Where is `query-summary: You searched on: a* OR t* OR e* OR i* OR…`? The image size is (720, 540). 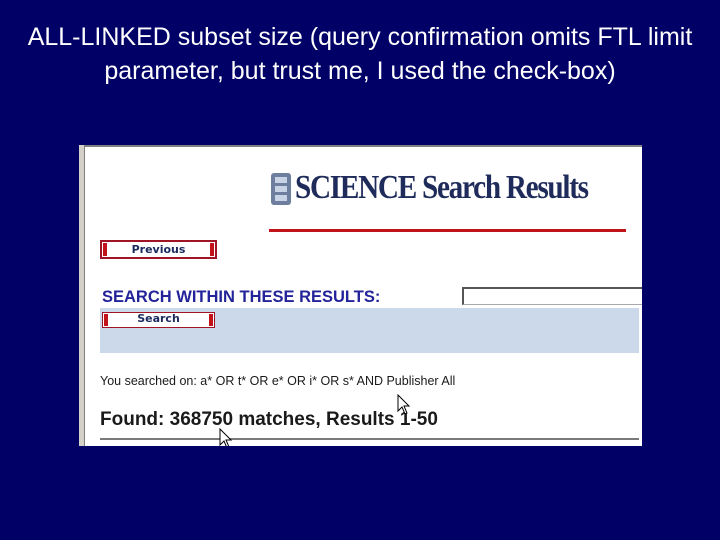
query-summary: You searched on: a* OR t* OR e* OR i* OR… is located at coordinates (278, 381).